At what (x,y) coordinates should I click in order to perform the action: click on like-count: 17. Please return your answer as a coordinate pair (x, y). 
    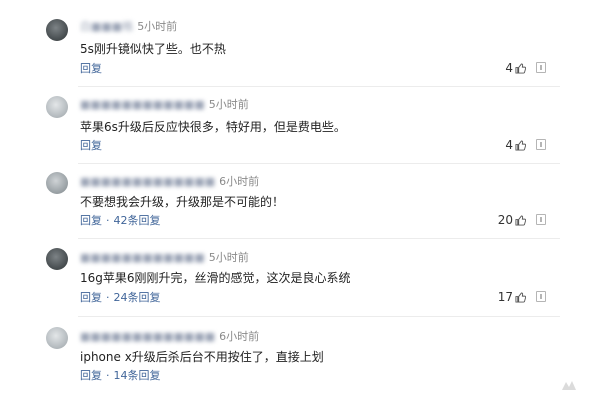
    Looking at the image, I should click on (505, 297).